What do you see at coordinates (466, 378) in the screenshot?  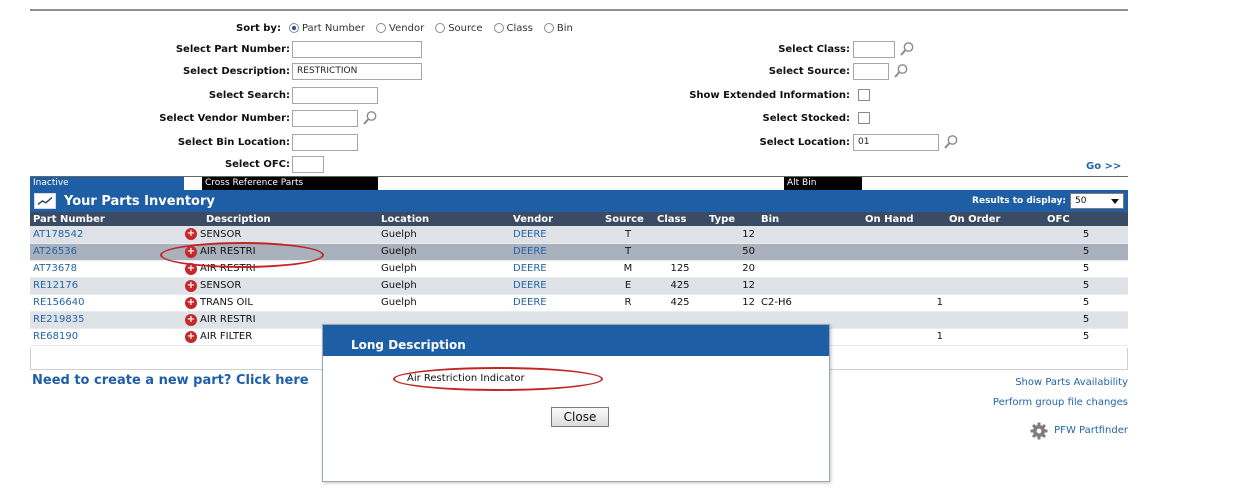 I see `long-description-text: Air Restriction Indicator` at bounding box center [466, 378].